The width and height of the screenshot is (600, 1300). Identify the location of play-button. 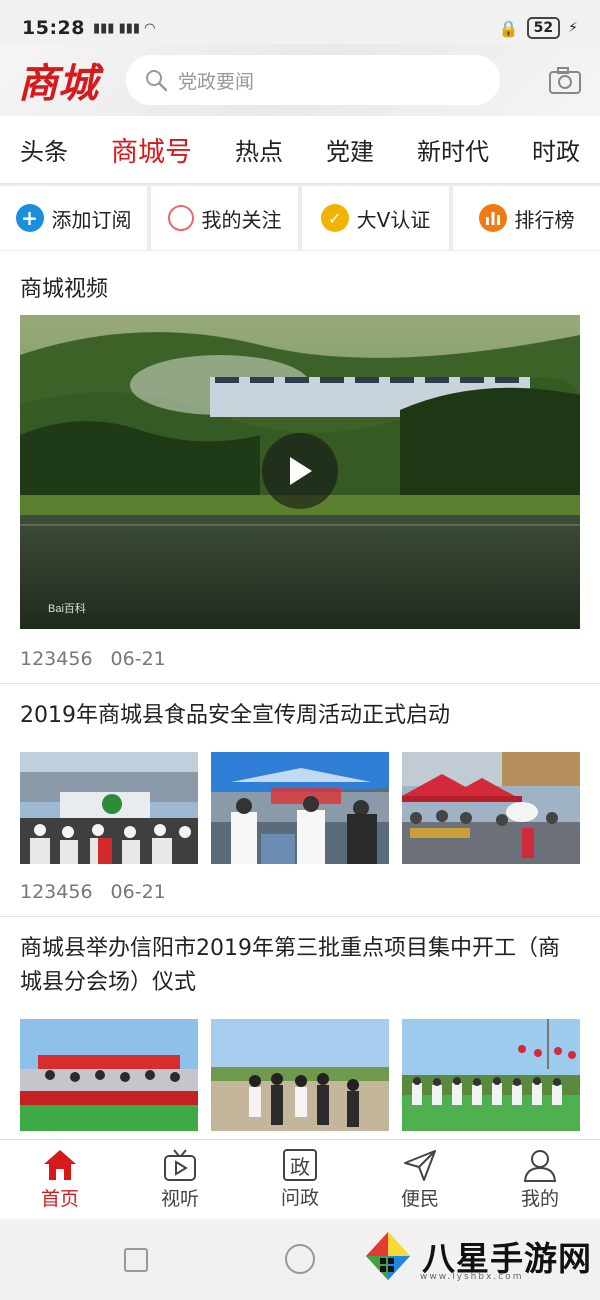
(300, 471).